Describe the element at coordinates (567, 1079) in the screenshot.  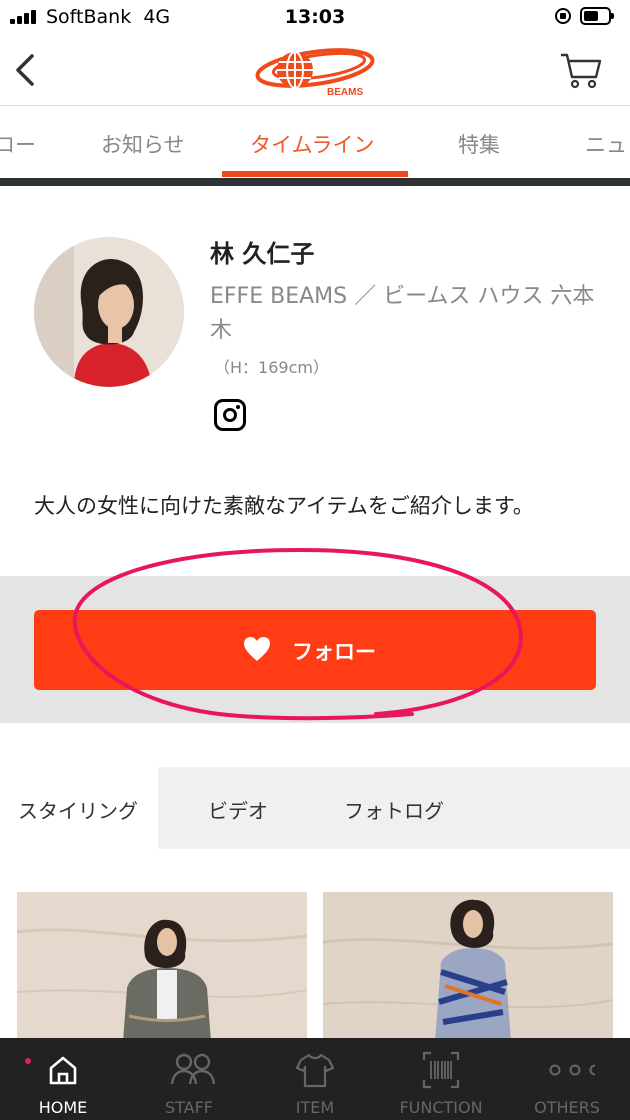
I see `nav-others: OTHERS` at that location.